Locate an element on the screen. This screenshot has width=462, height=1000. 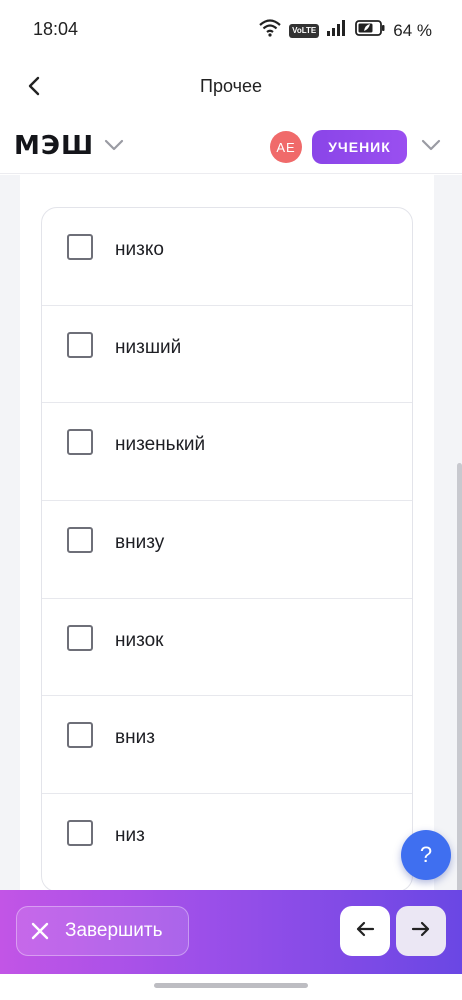
previous-button is located at coordinates (365, 931).